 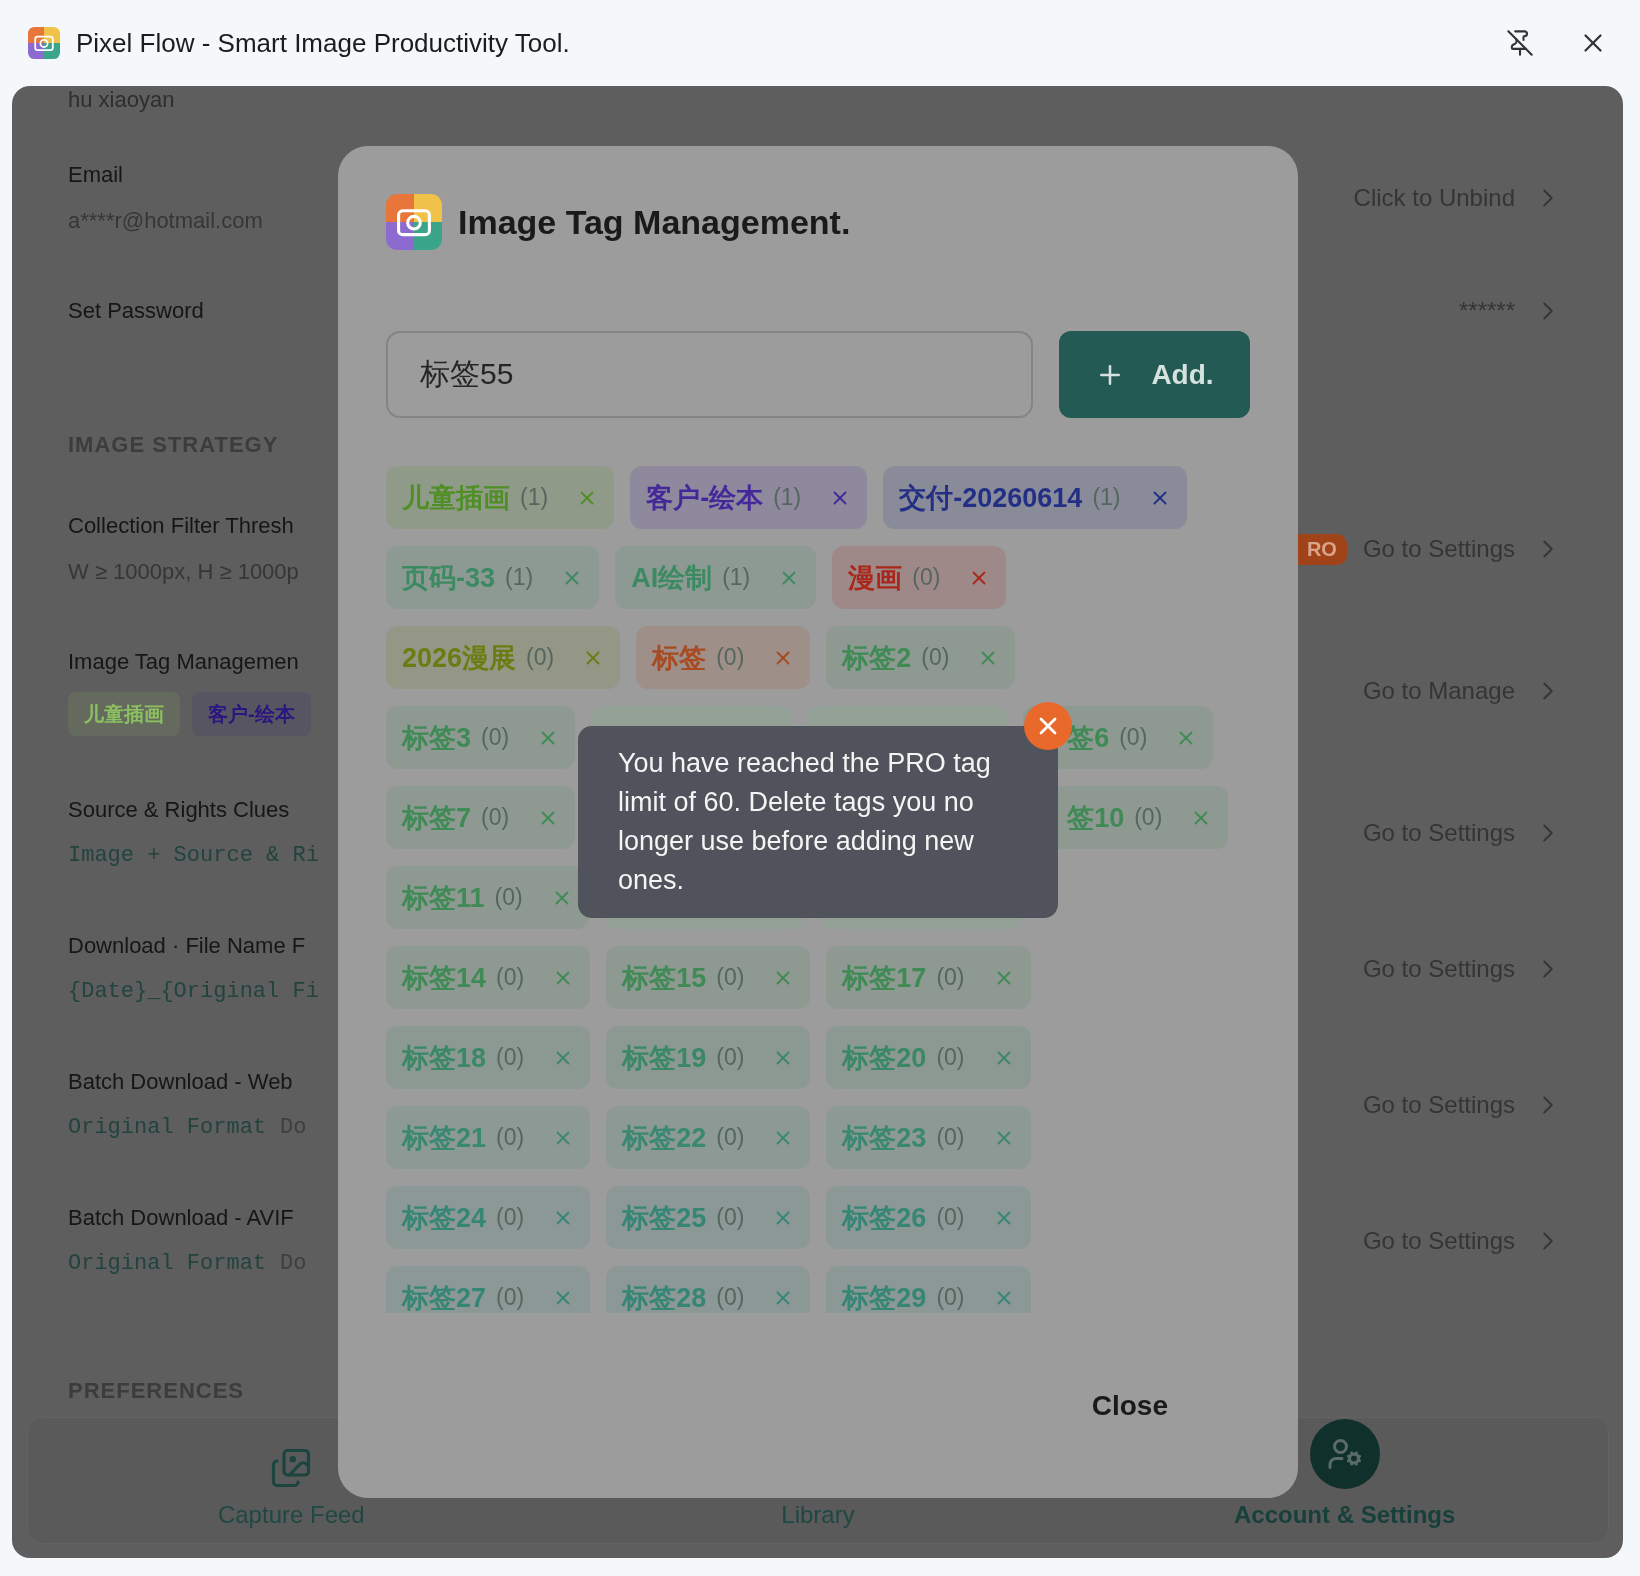 I want to click on tag-label: 交付-20260614, so click(x=991, y=498).